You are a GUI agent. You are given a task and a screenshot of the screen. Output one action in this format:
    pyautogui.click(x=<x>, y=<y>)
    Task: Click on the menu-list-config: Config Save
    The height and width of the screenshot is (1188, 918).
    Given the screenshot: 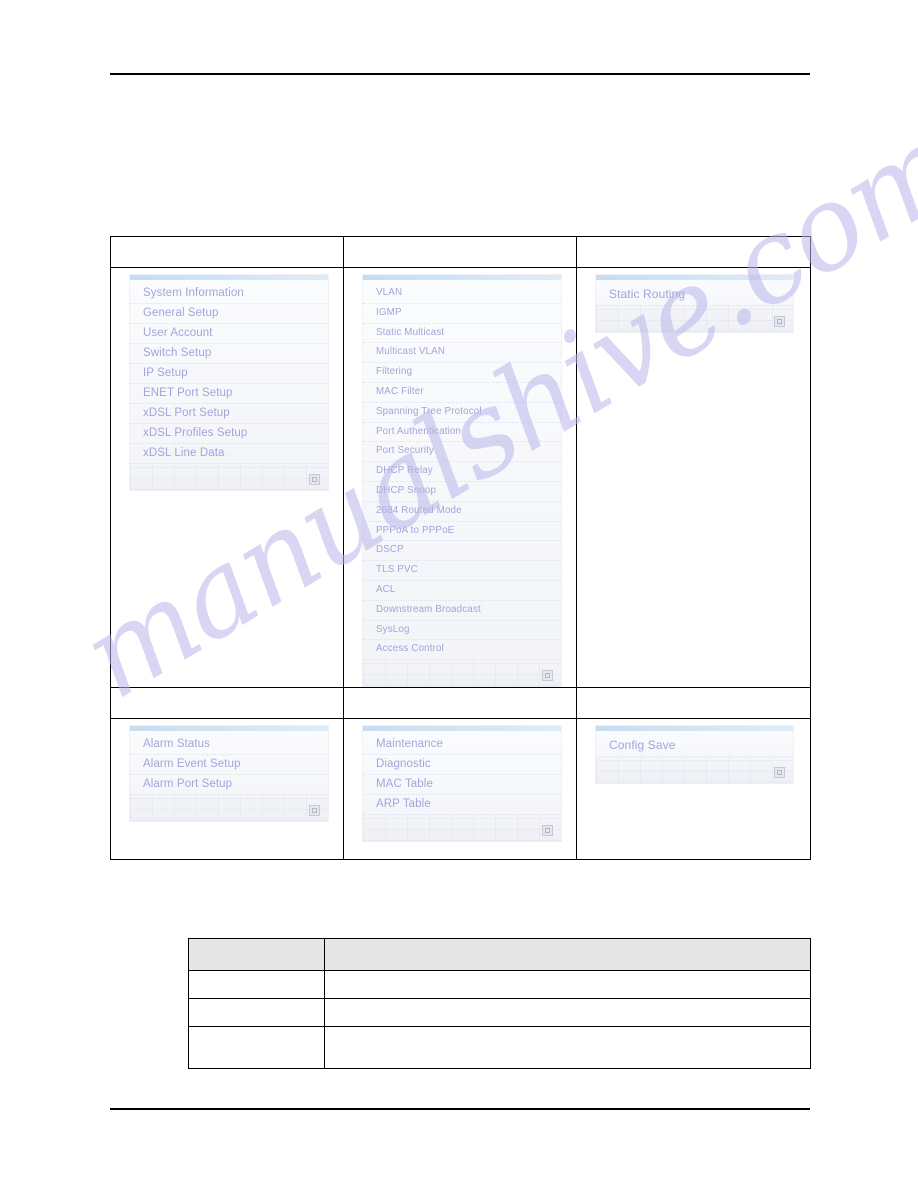 What is the action you would take?
    pyautogui.click(x=694, y=744)
    